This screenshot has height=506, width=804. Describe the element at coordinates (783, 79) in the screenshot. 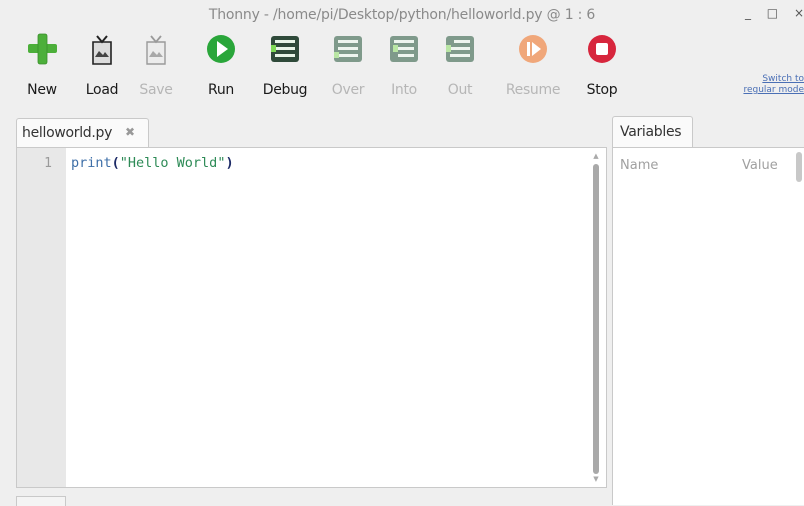

I see `switch-mode-line1: Switch to` at that location.